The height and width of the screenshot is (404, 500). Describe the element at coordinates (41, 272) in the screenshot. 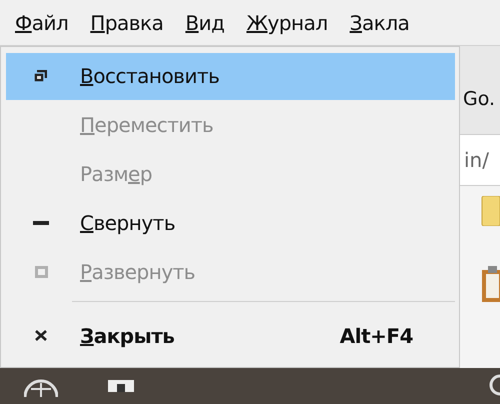

I see `maximize-icon` at that location.